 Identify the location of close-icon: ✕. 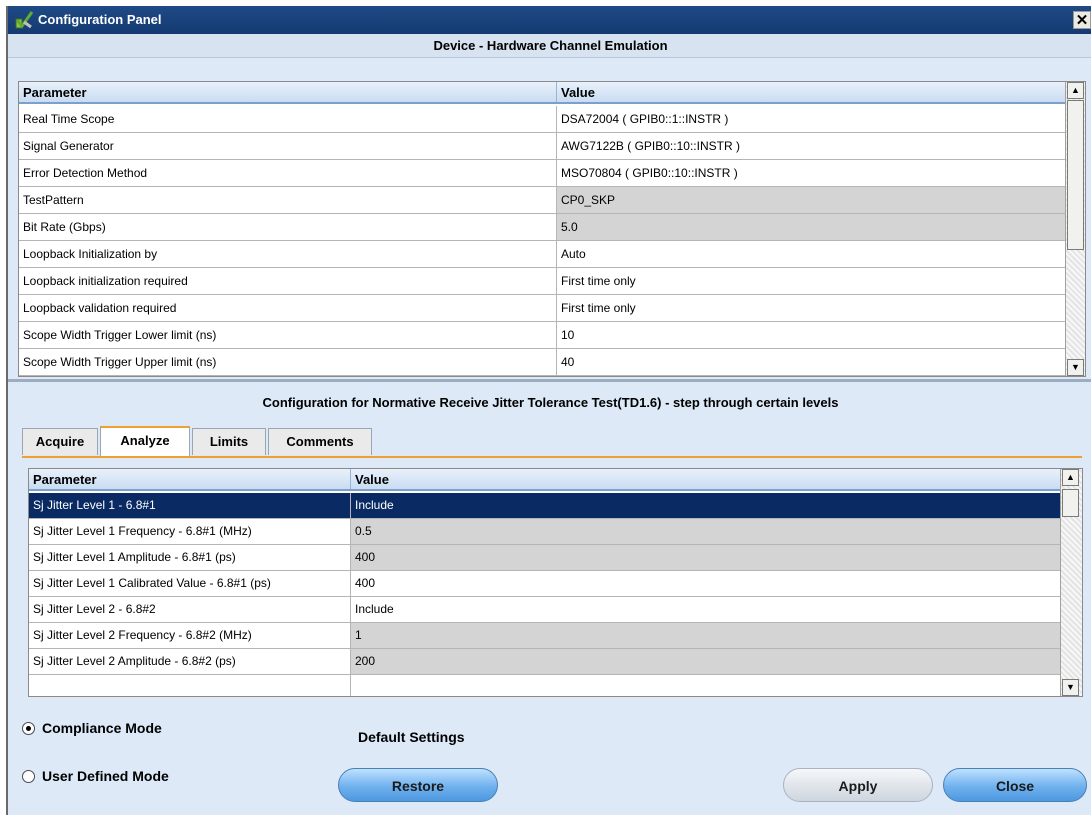
(1082, 20).